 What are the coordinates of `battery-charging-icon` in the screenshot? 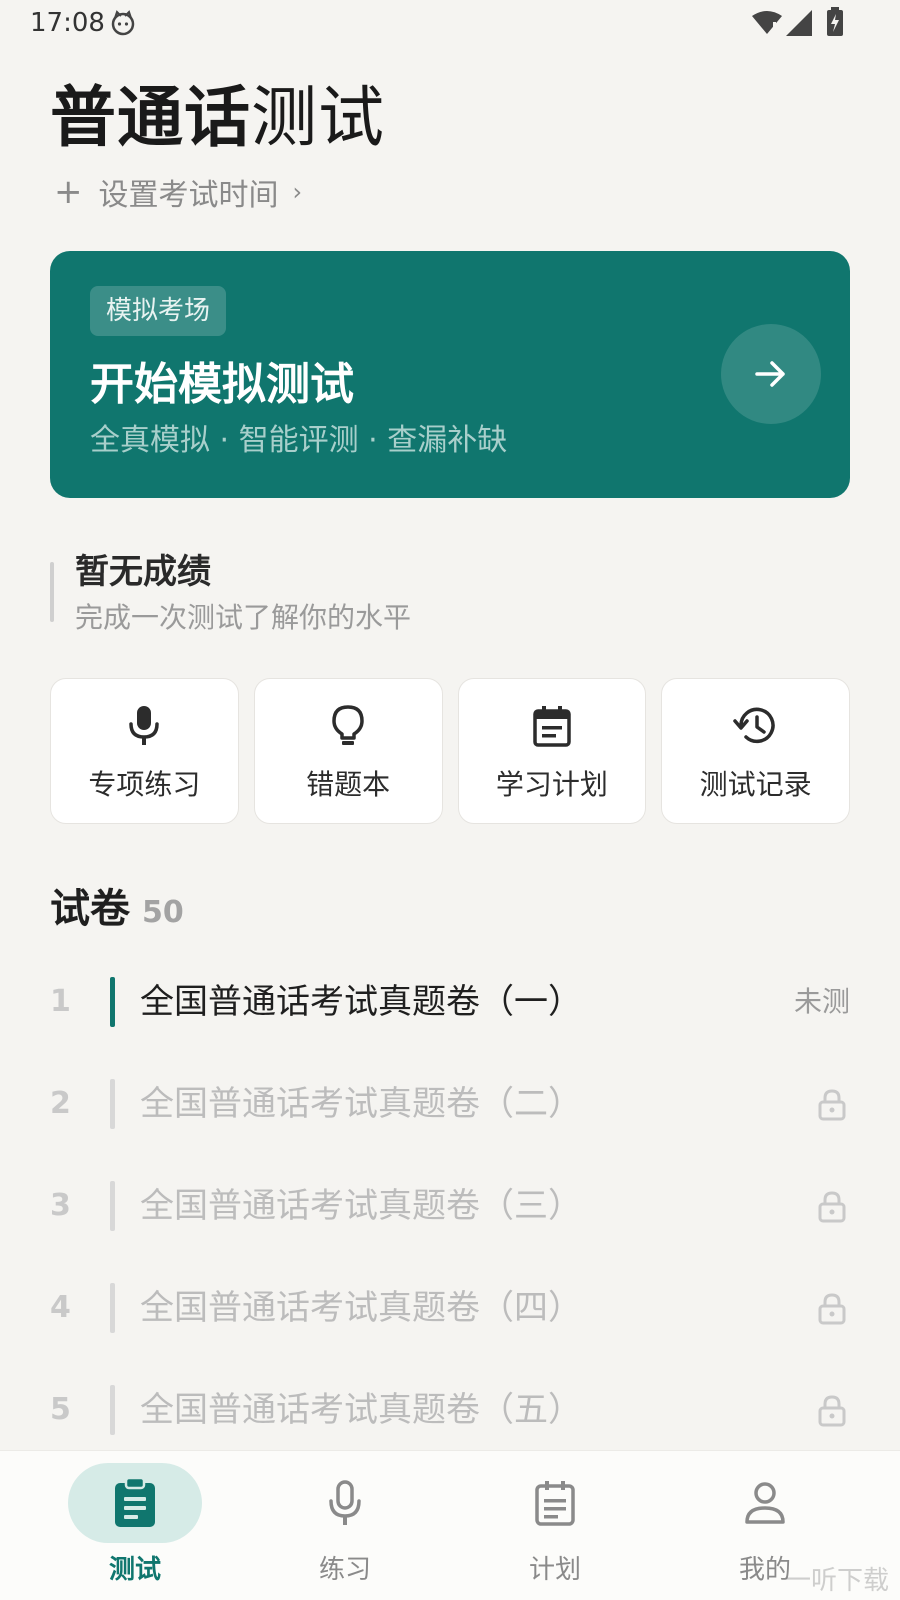 It's located at (835, 21).